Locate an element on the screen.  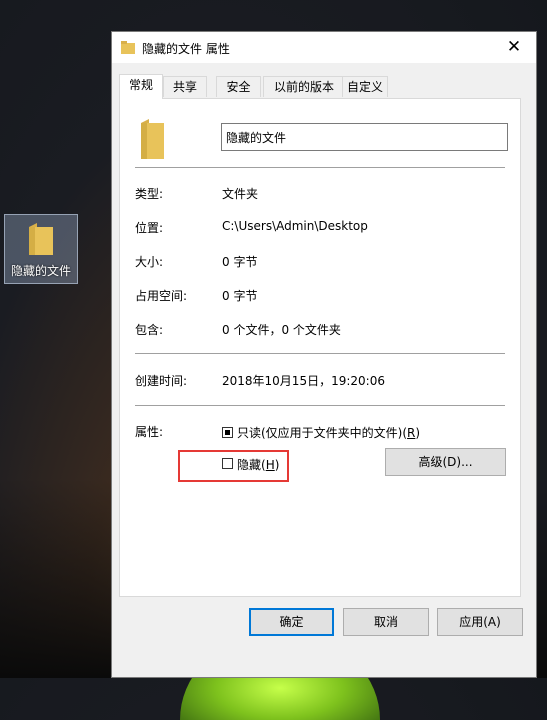
type-value: 文件夹 is located at coordinates (240, 194).